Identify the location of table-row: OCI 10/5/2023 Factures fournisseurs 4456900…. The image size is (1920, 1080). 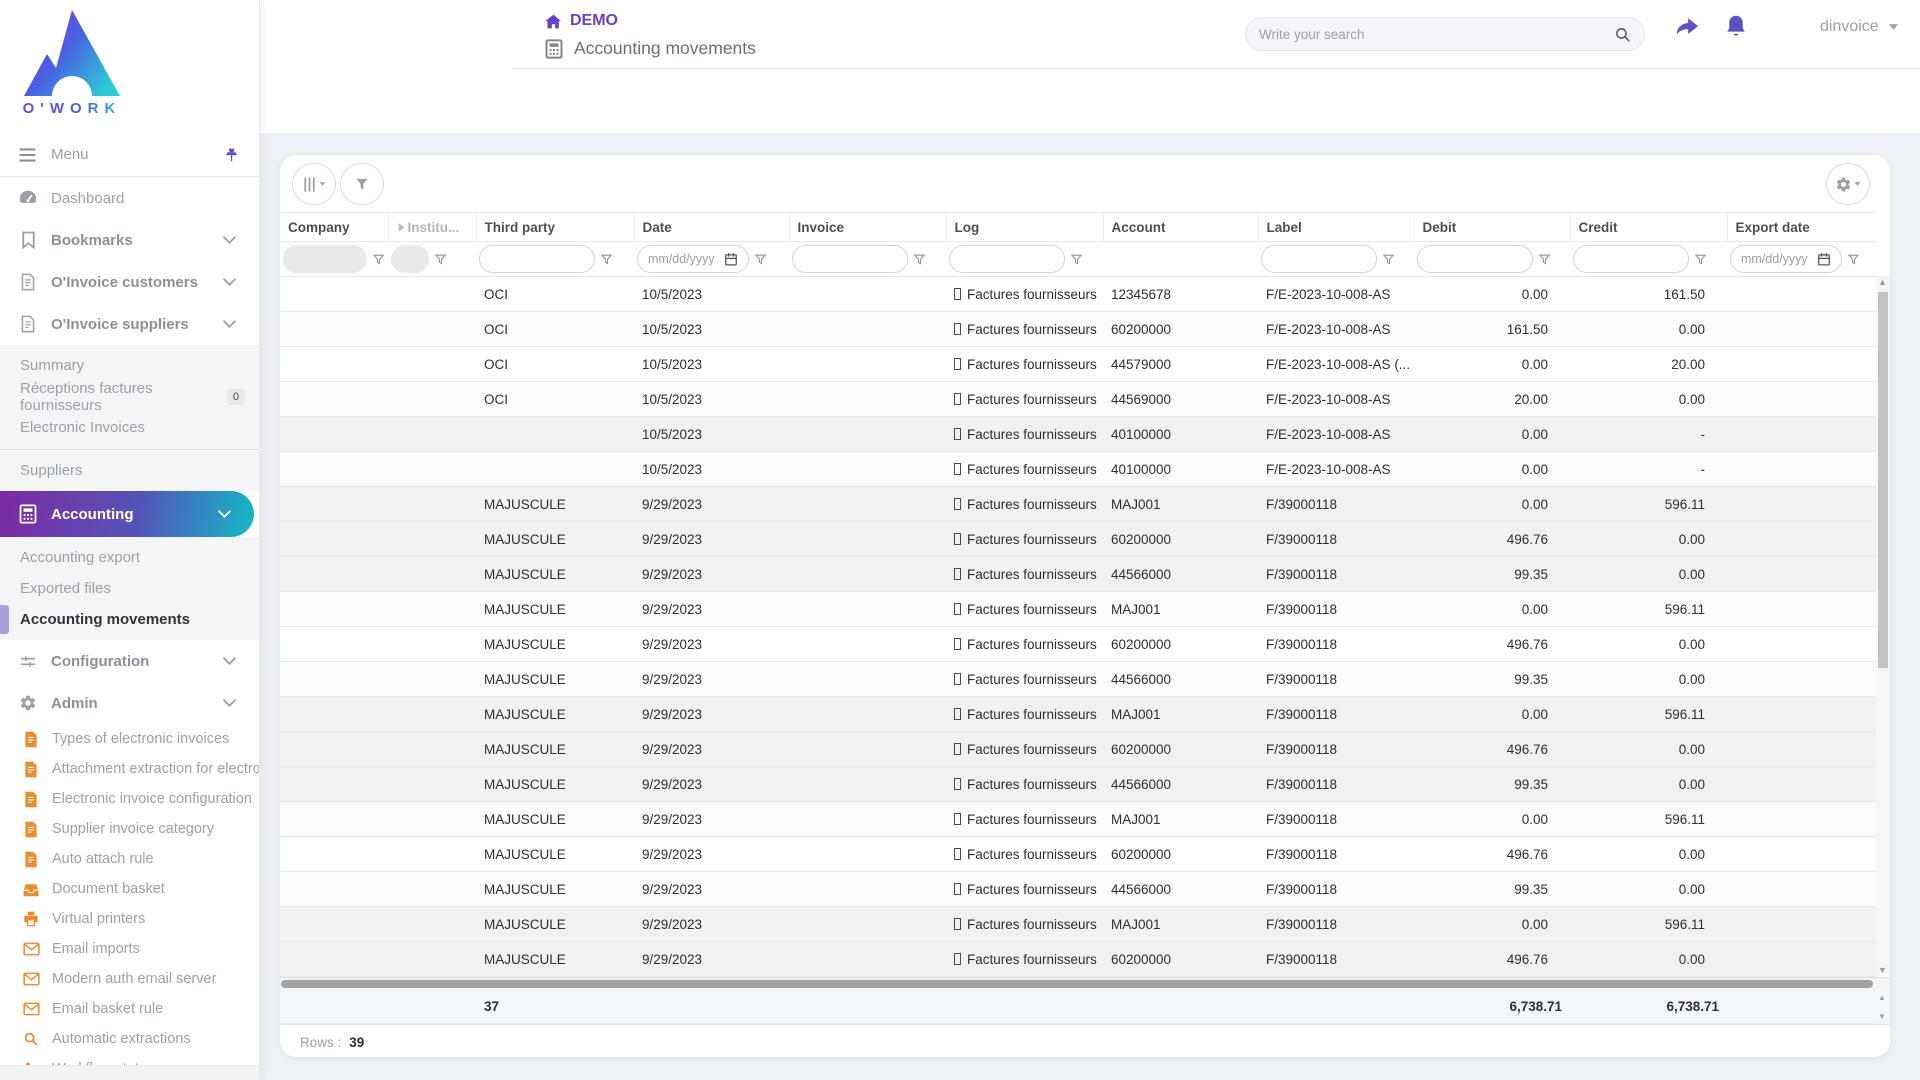
(1078, 399).